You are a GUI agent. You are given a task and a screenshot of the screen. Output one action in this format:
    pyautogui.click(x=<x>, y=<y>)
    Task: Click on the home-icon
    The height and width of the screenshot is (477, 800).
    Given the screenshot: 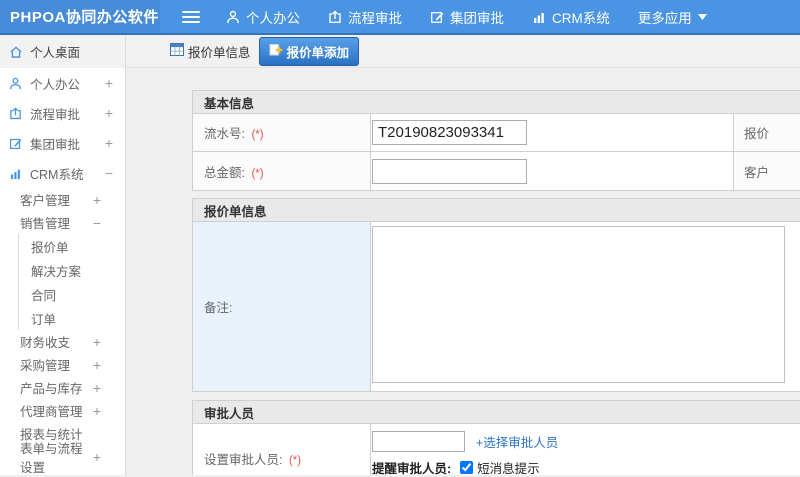 What is the action you would take?
    pyautogui.click(x=16, y=52)
    